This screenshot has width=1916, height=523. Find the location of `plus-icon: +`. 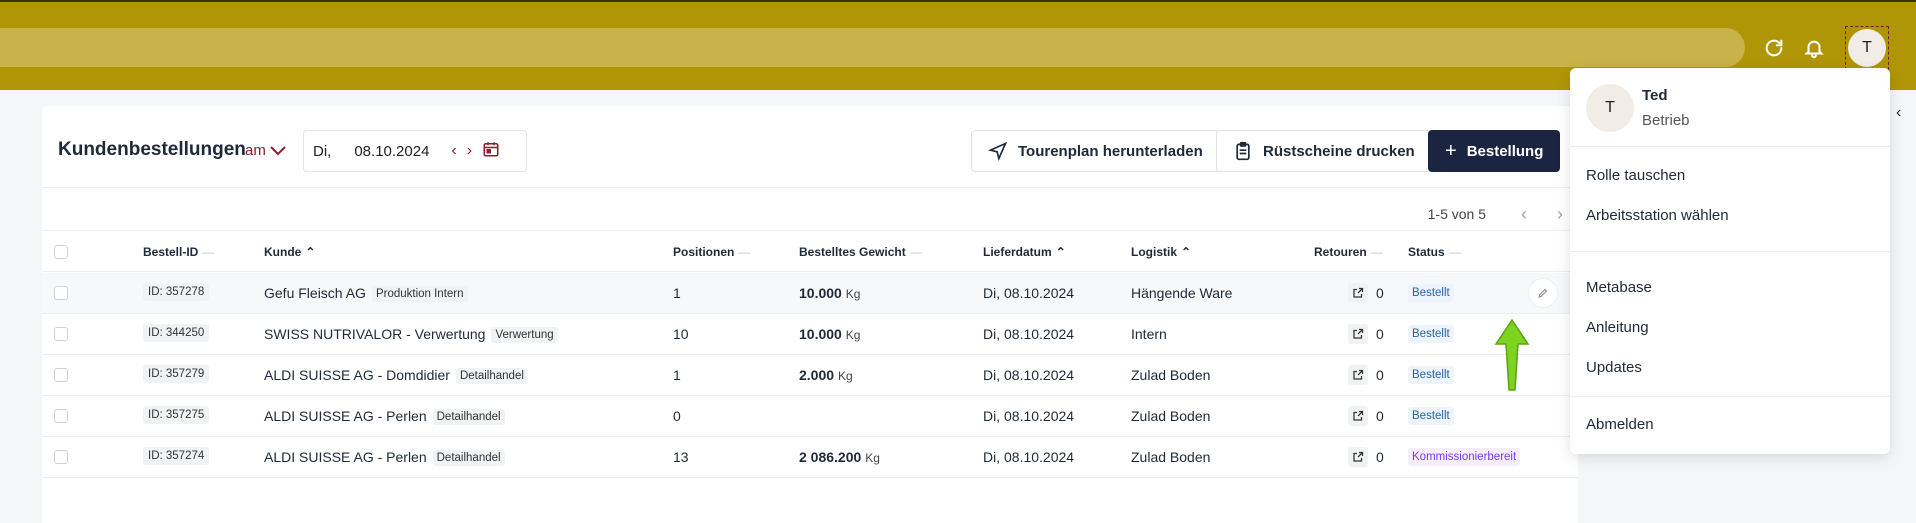

plus-icon: + is located at coordinates (1451, 150).